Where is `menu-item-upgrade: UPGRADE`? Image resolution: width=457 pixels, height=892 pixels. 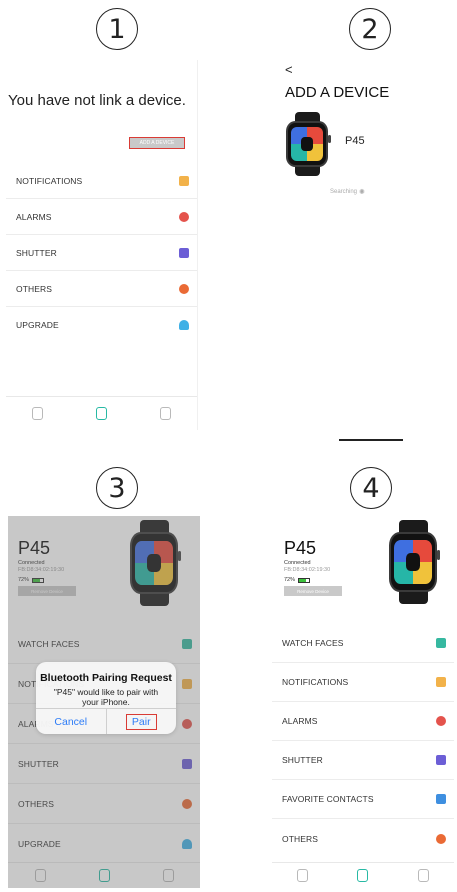 menu-item-upgrade: UPGRADE is located at coordinates (101, 325).